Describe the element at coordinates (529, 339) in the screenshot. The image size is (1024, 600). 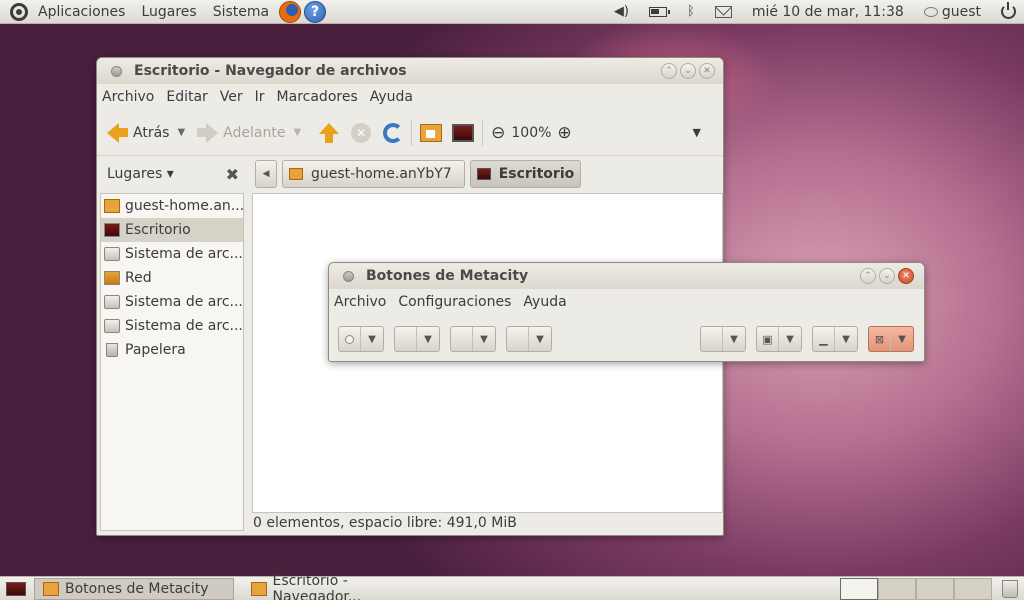
I see `left-button-4-select: ▼` at that location.